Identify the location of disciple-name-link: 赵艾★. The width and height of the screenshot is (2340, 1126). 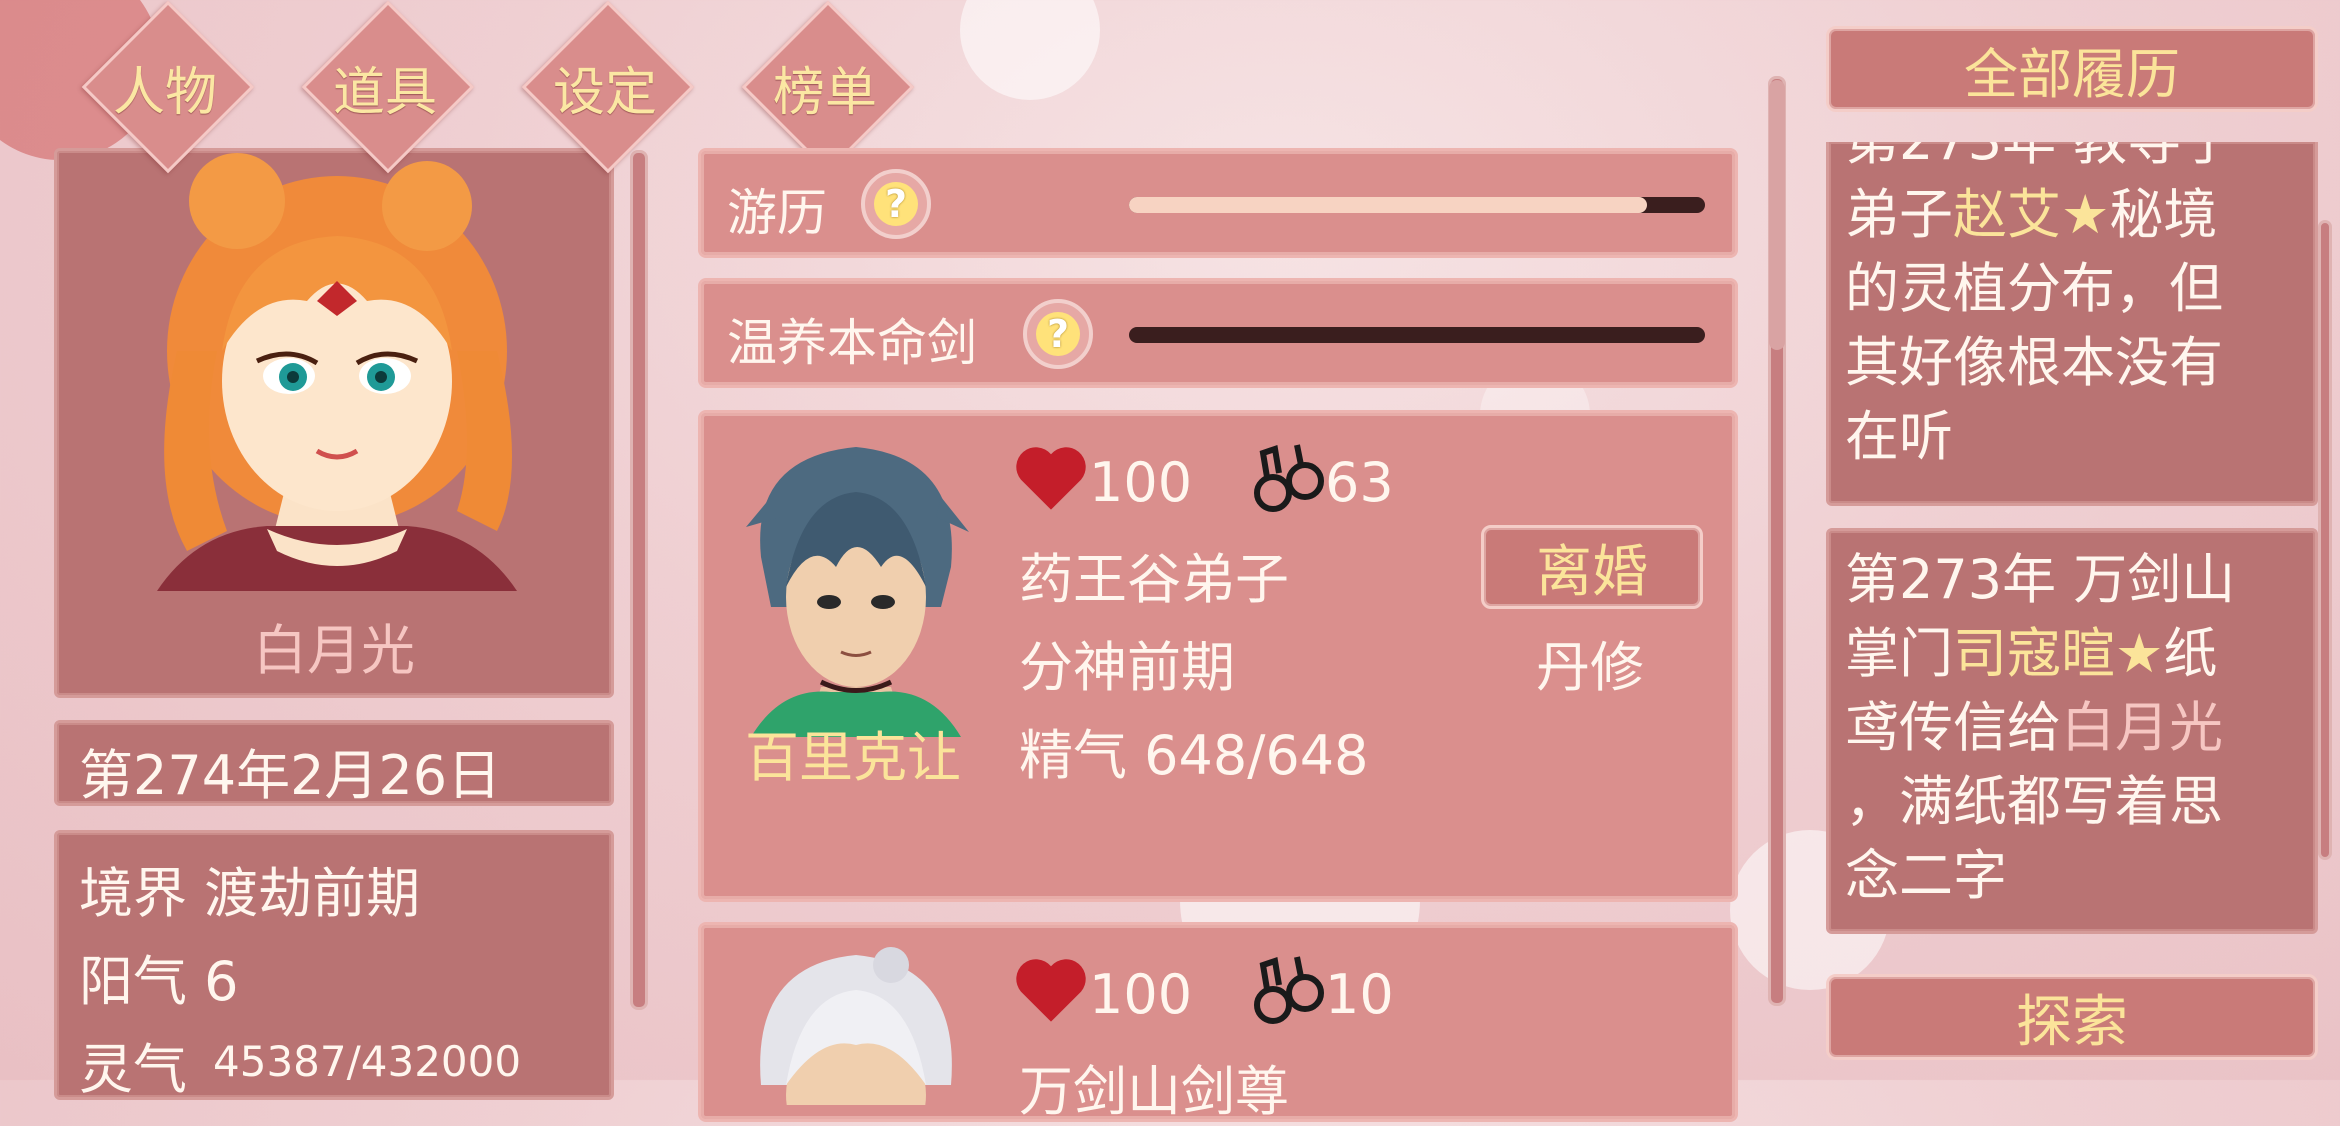
(2031, 214).